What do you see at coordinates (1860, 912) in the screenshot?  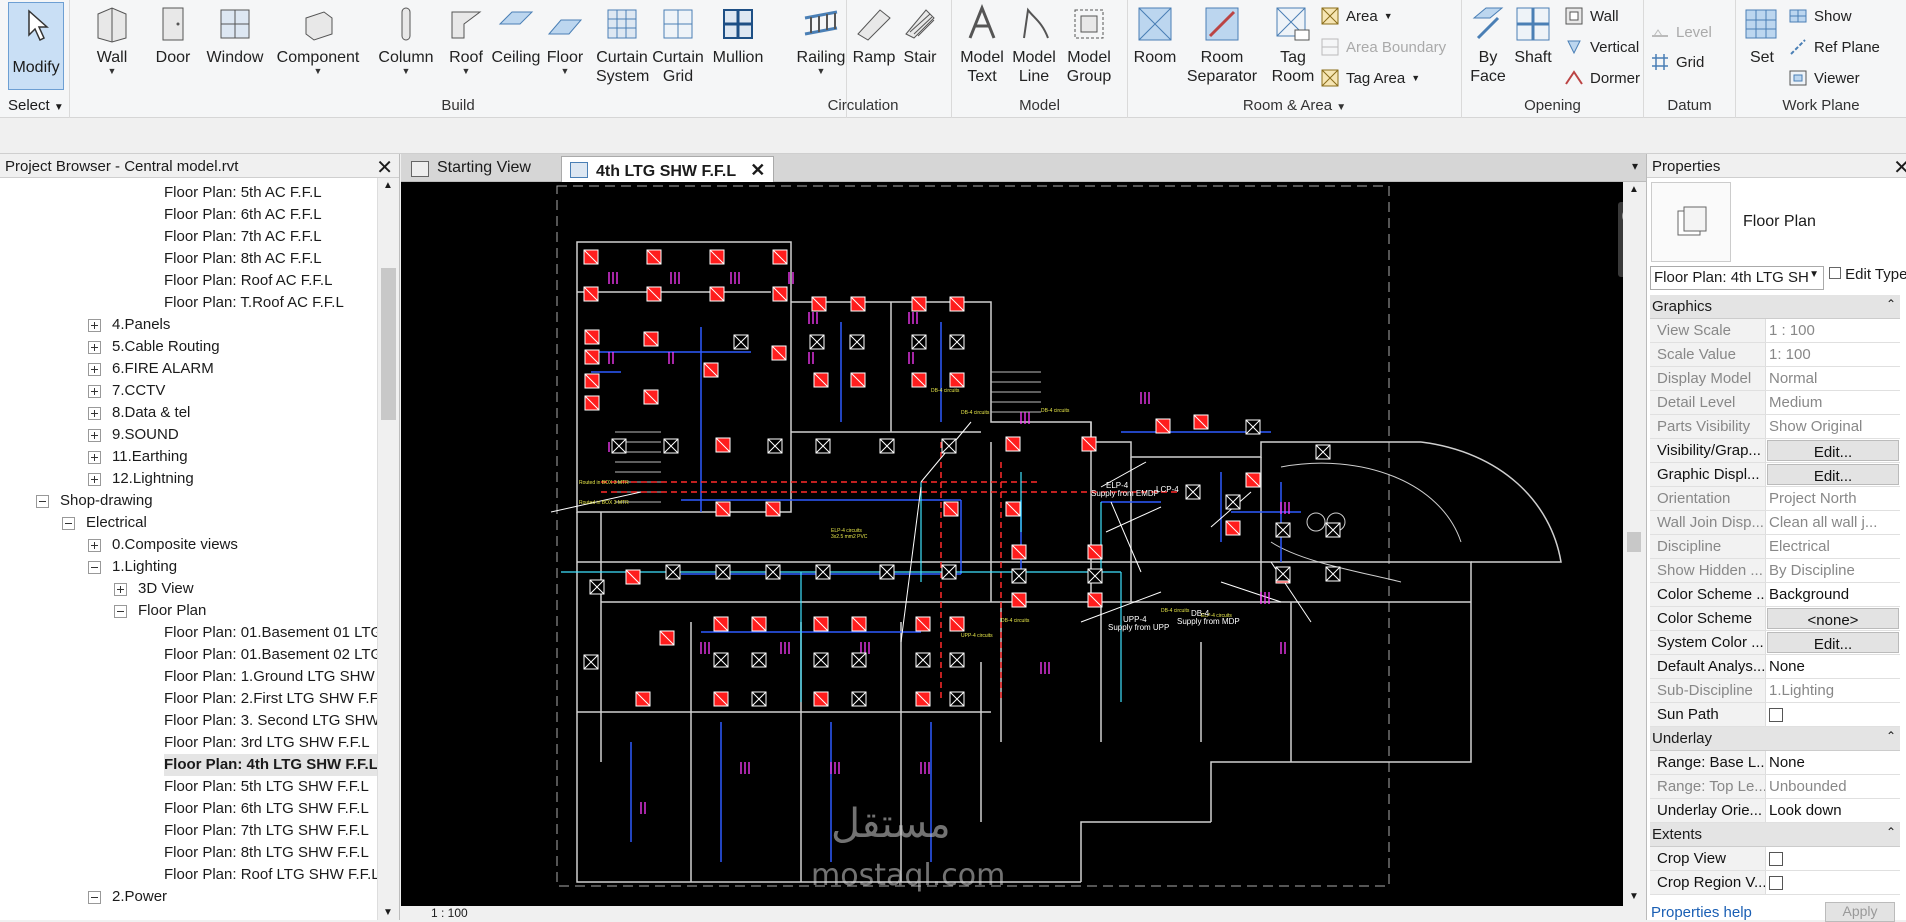 I see `apply-button: Apply` at bounding box center [1860, 912].